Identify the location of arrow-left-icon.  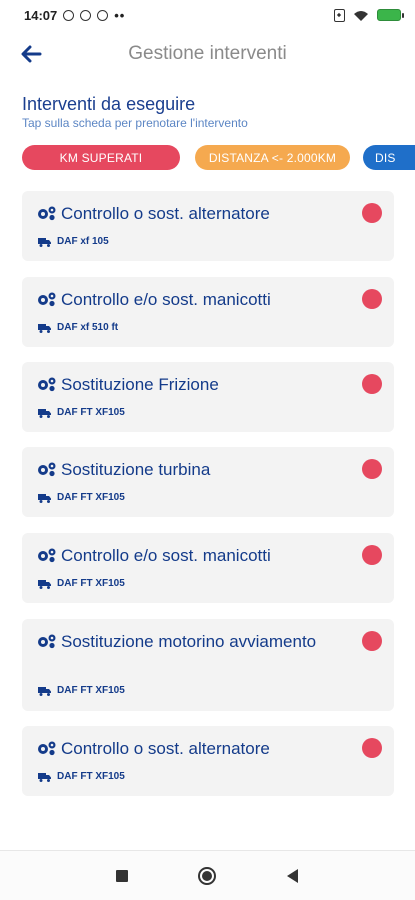
(31, 54).